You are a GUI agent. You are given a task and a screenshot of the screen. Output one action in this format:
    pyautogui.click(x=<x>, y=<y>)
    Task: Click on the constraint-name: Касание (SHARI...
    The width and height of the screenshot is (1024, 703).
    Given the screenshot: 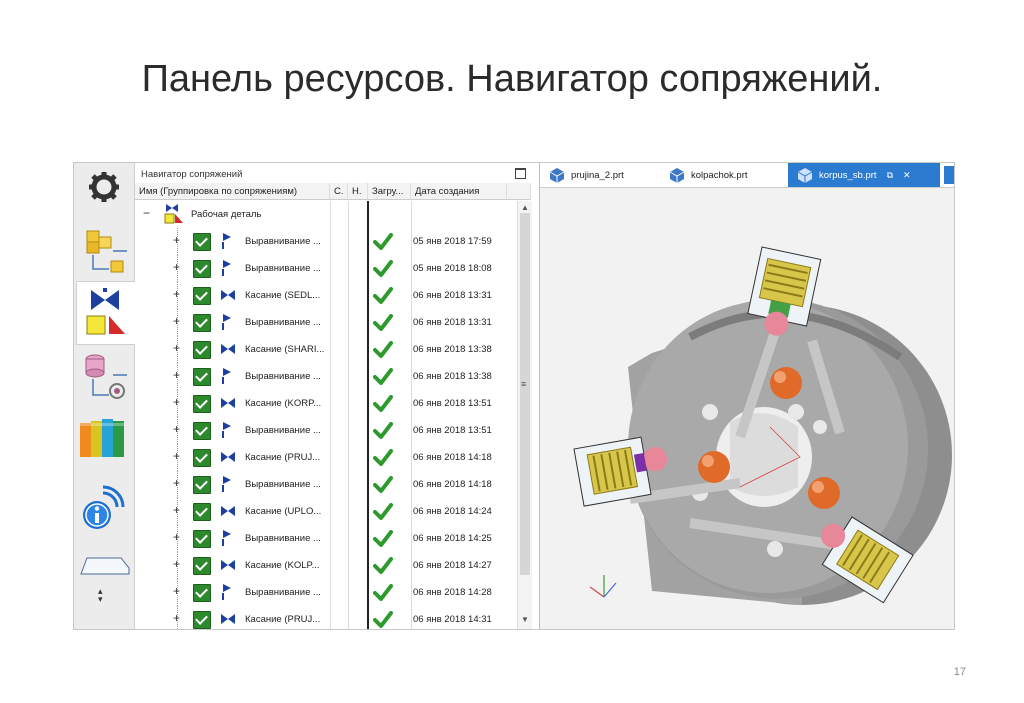 What is the action you would take?
    pyautogui.click(x=285, y=349)
    